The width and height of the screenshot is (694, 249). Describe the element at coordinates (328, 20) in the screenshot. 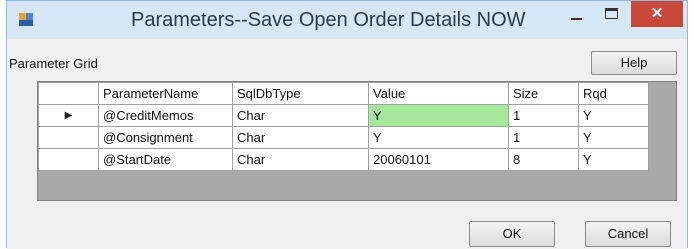

I see `window-title: Parameters--Save Open Order Details NOW` at that location.